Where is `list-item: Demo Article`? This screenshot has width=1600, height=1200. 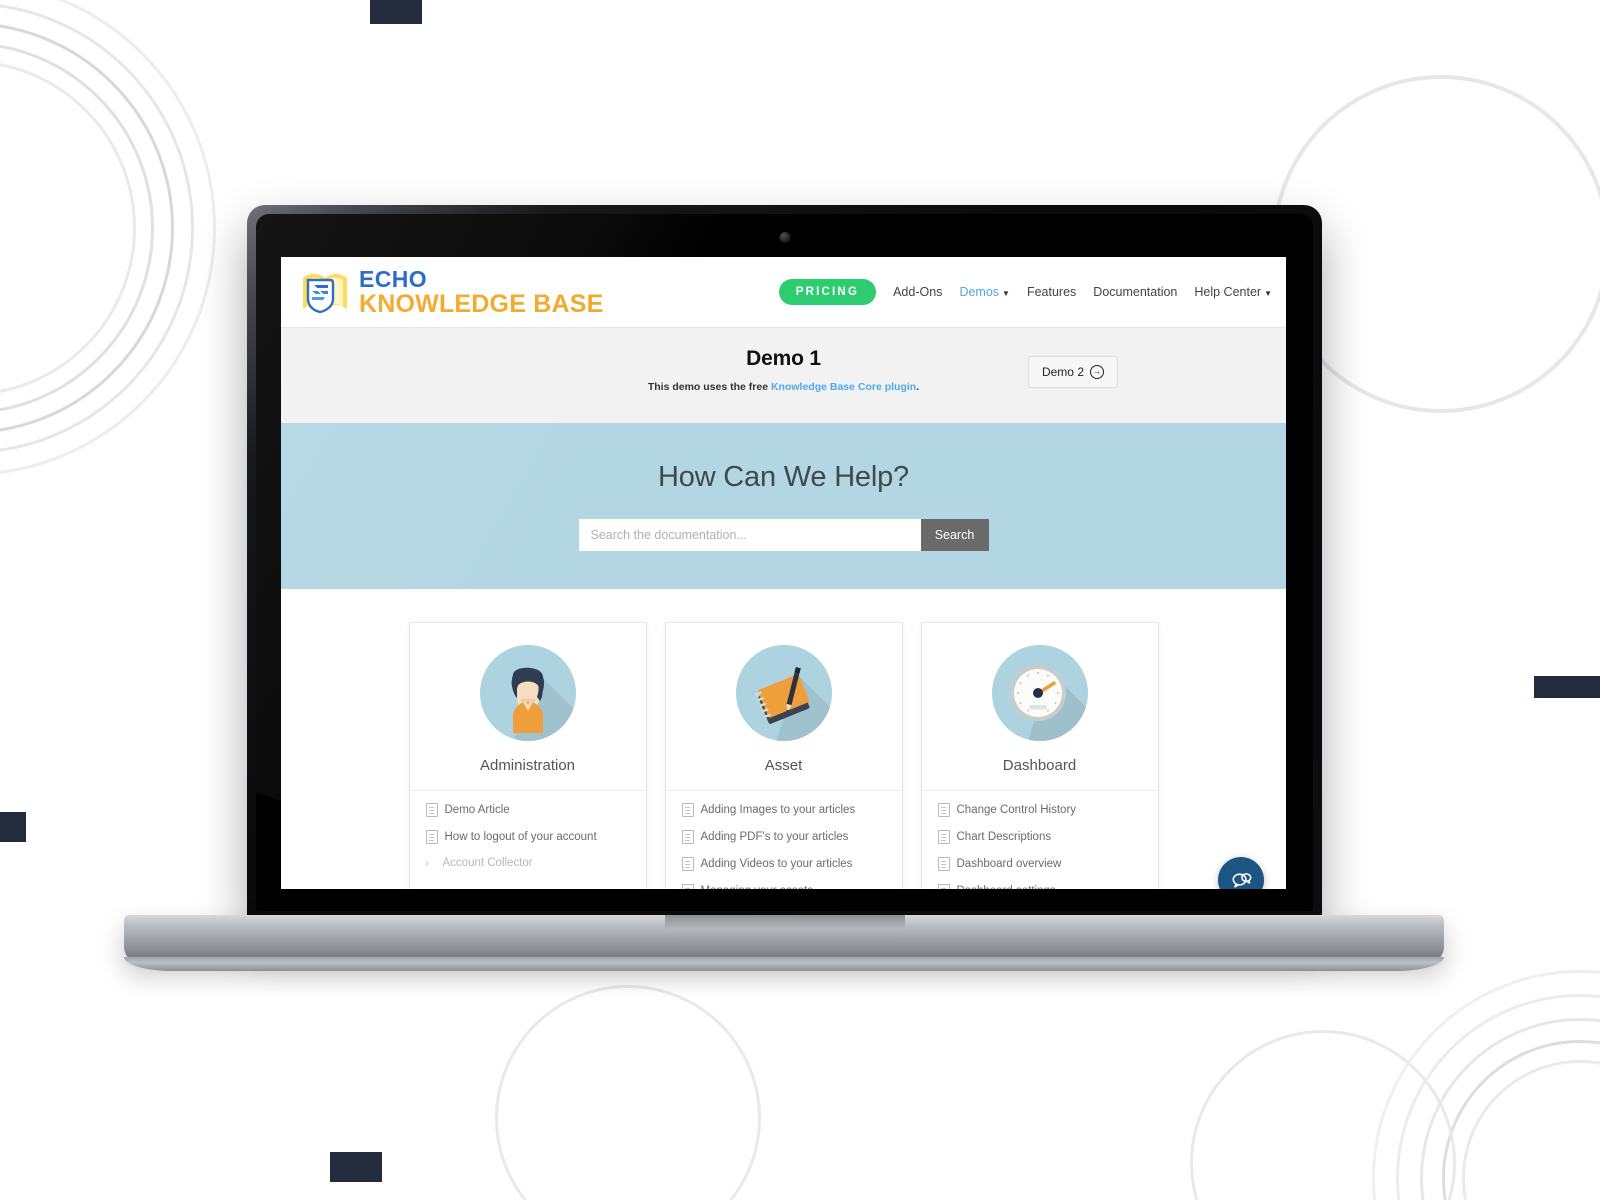 list-item: Demo Article is located at coordinates (535, 810).